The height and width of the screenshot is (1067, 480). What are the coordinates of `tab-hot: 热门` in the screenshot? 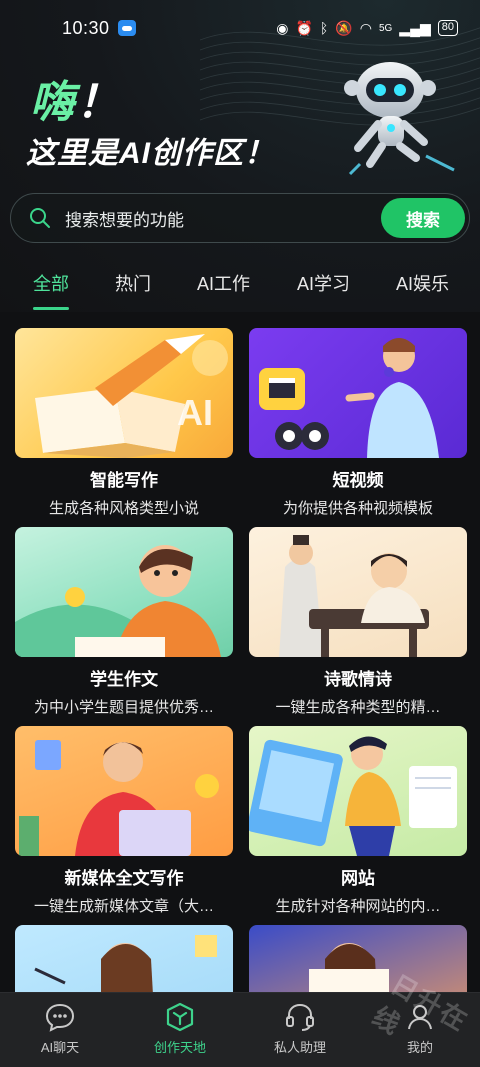 It's located at (133, 283).